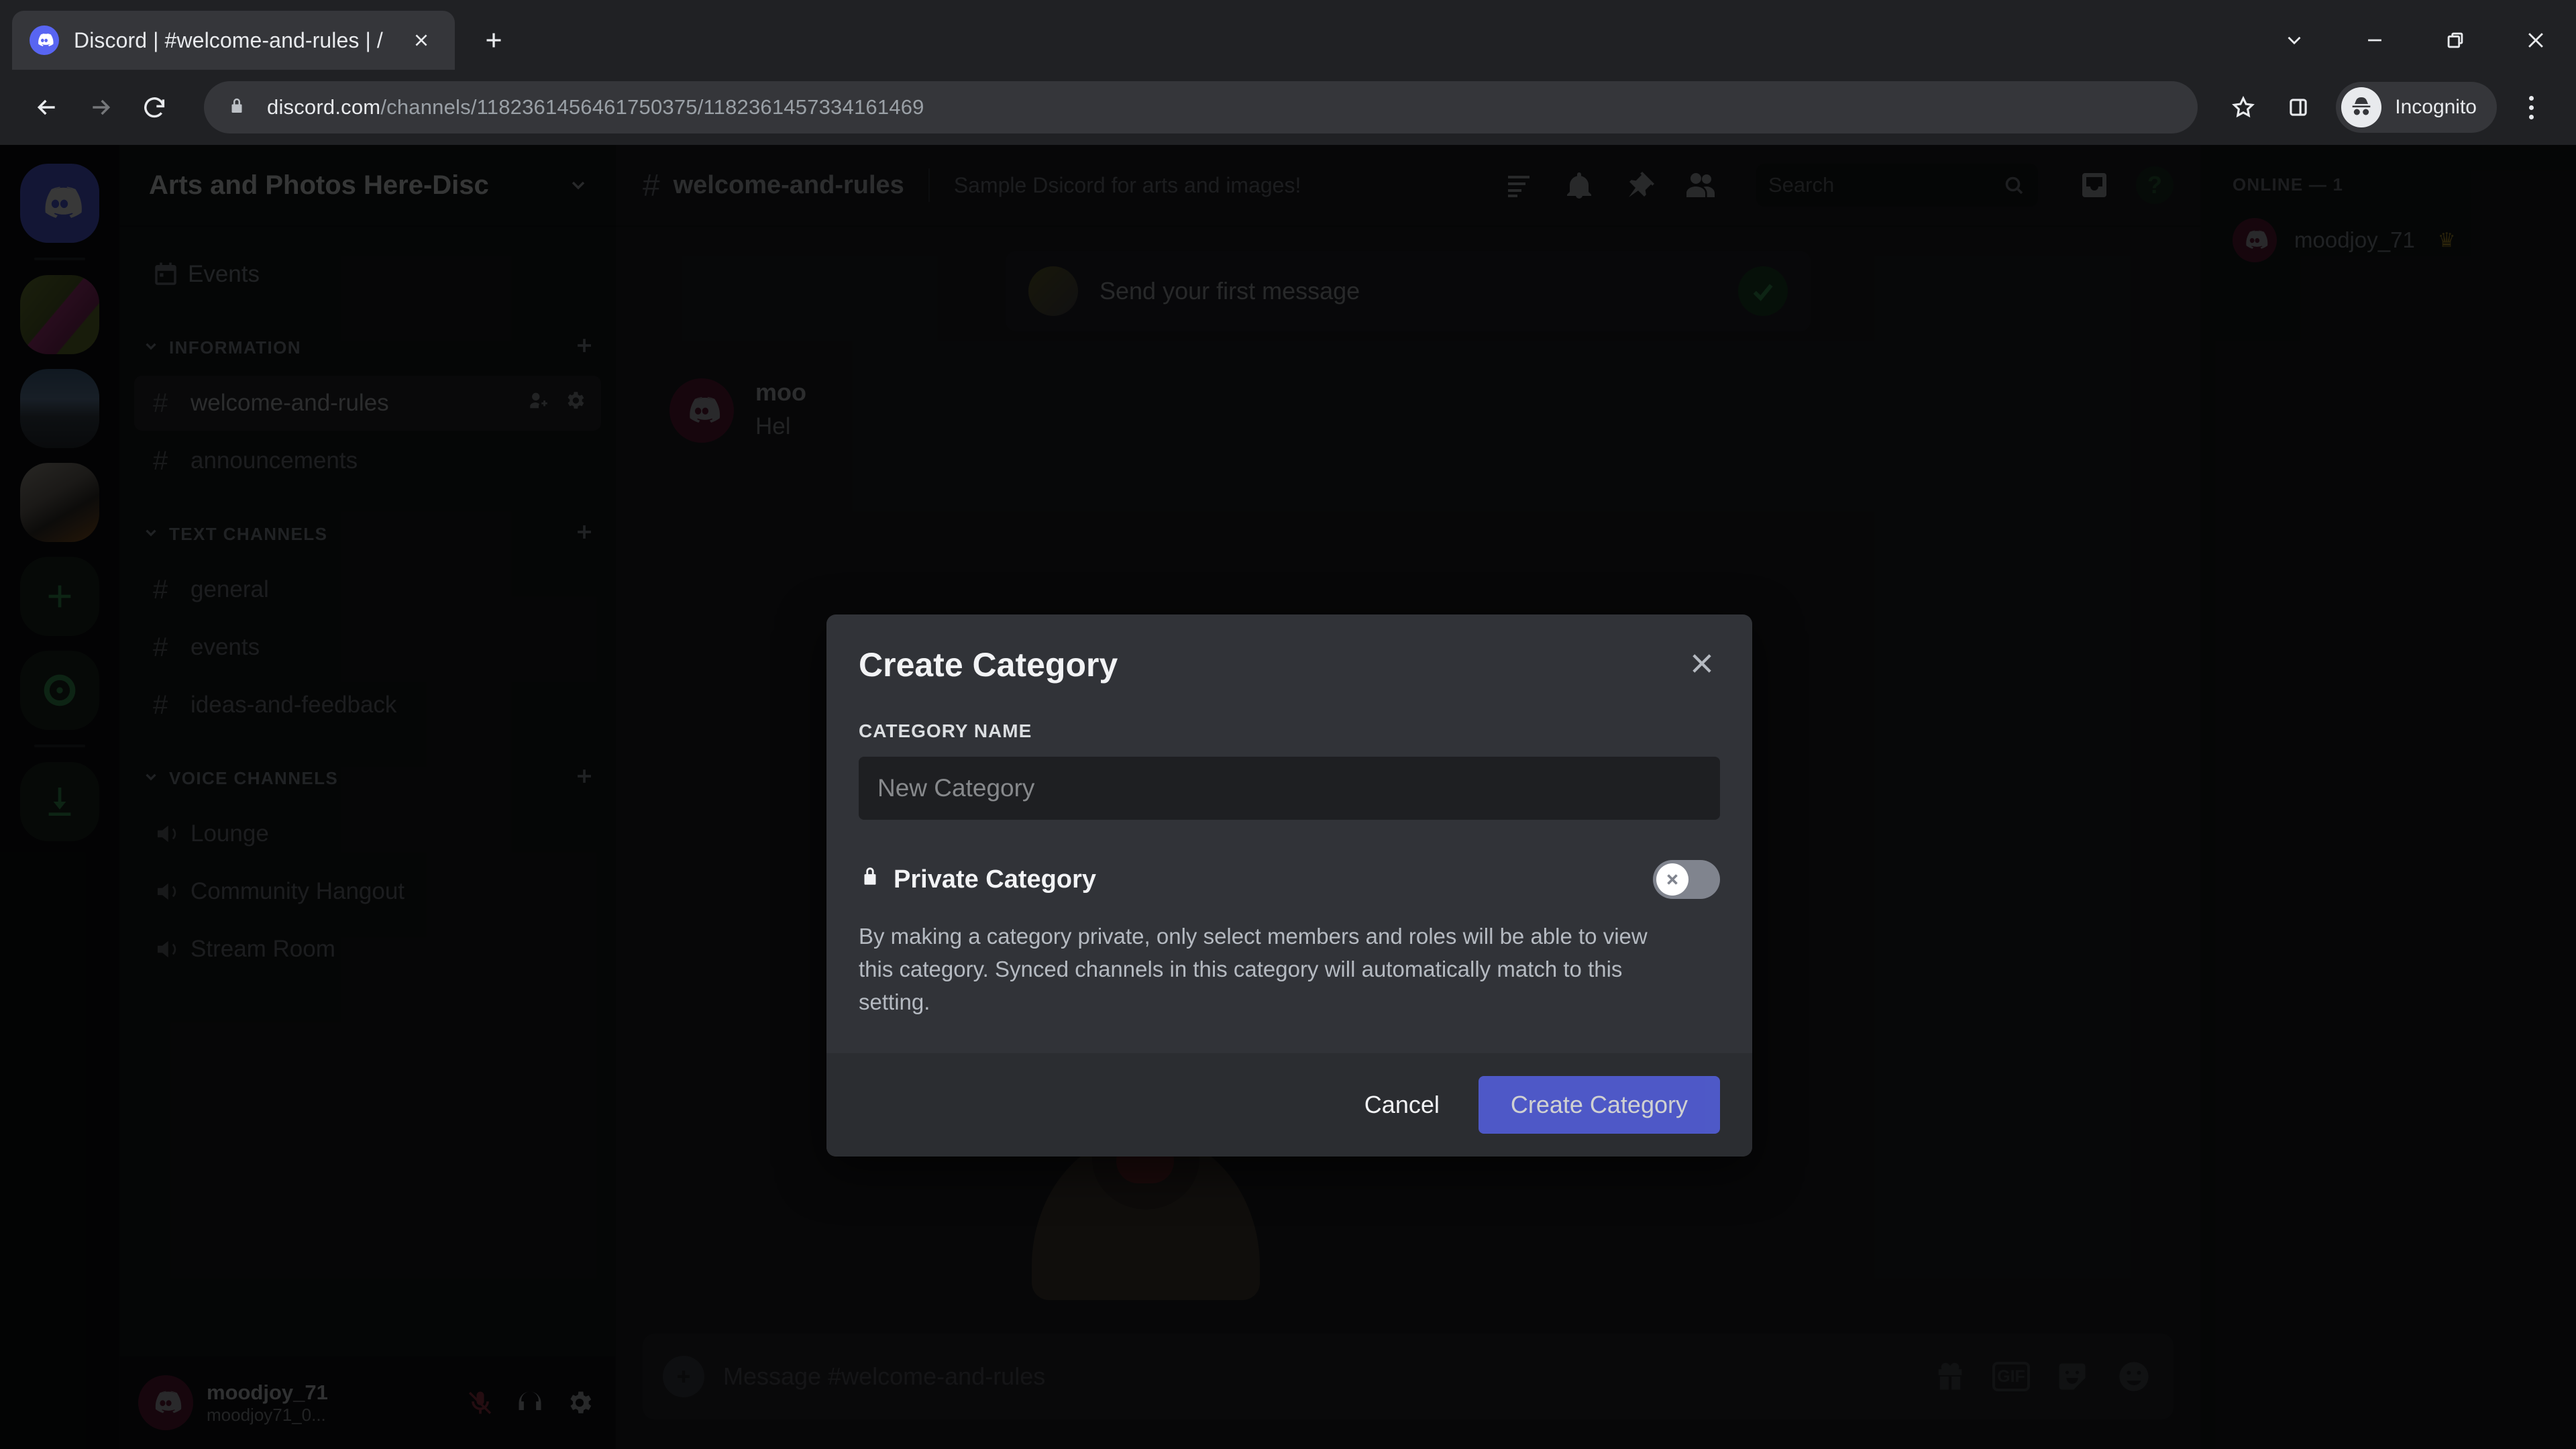 Image resolution: width=2576 pixels, height=1449 pixels. Describe the element at coordinates (1402, 1105) in the screenshot. I see `cancel-button: Cancel` at that location.